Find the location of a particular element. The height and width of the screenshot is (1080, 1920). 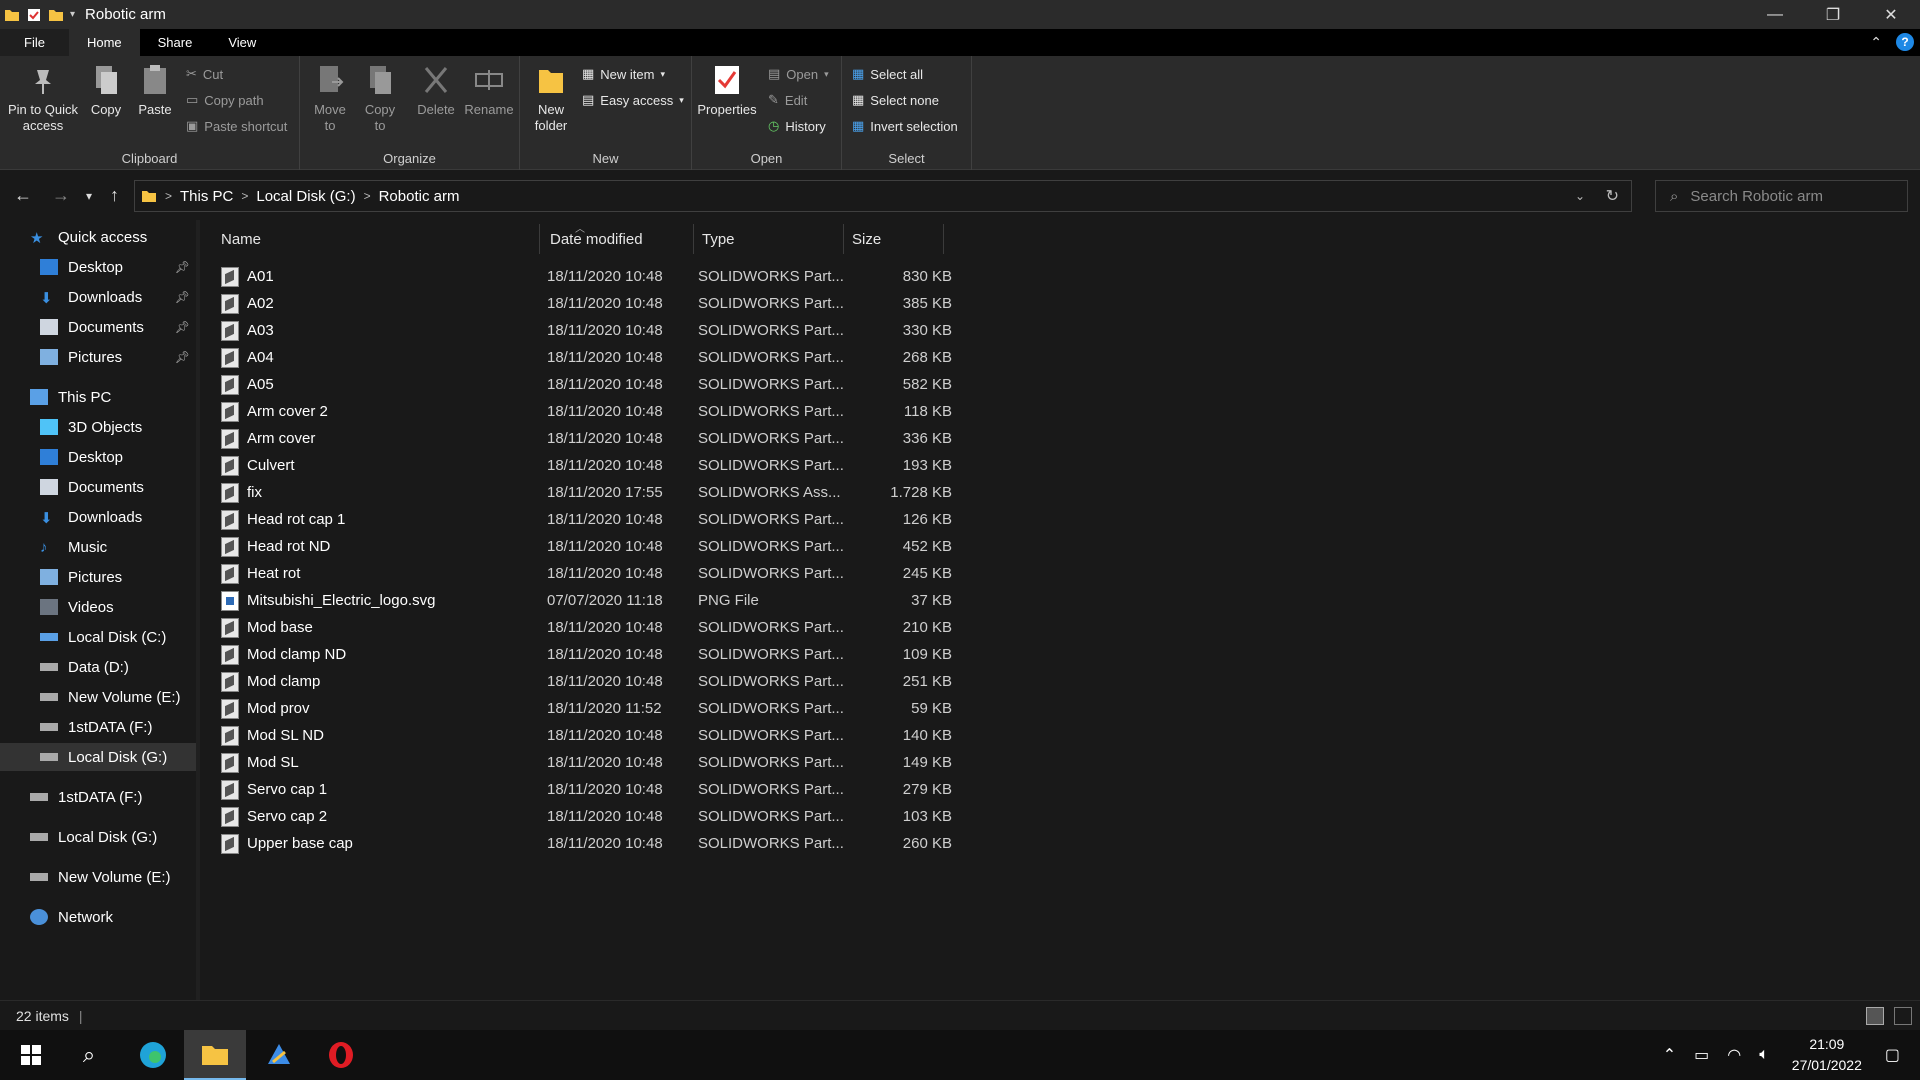

pin-quick-access-button: Pin to Quick access is located at coordinates (43, 98).